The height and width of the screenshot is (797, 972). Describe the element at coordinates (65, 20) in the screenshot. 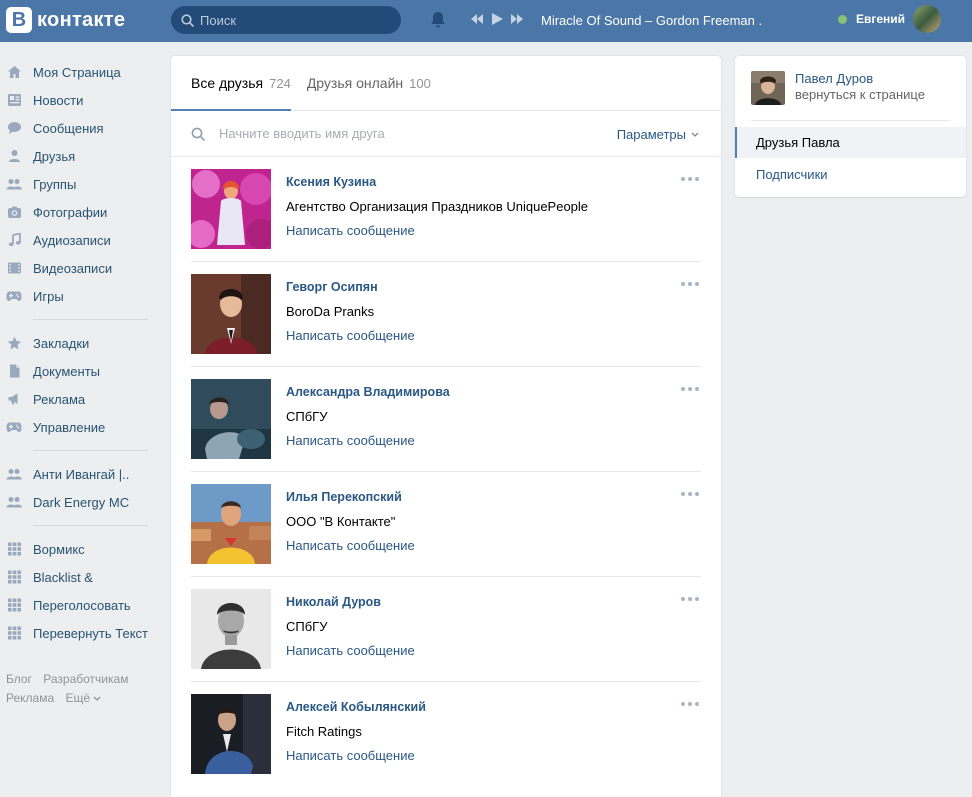

I see `vk-logo: В контакте` at that location.